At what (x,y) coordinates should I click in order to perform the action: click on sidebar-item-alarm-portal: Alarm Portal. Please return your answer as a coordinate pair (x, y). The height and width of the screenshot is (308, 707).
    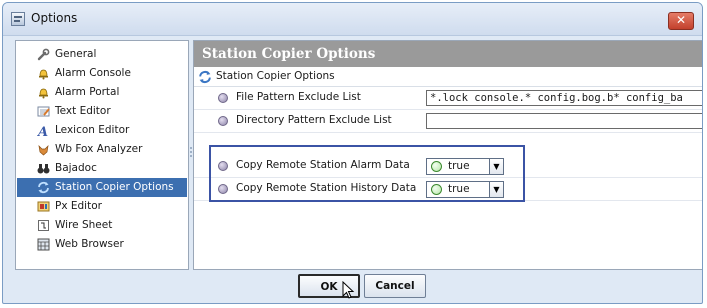
    Looking at the image, I should click on (102, 92).